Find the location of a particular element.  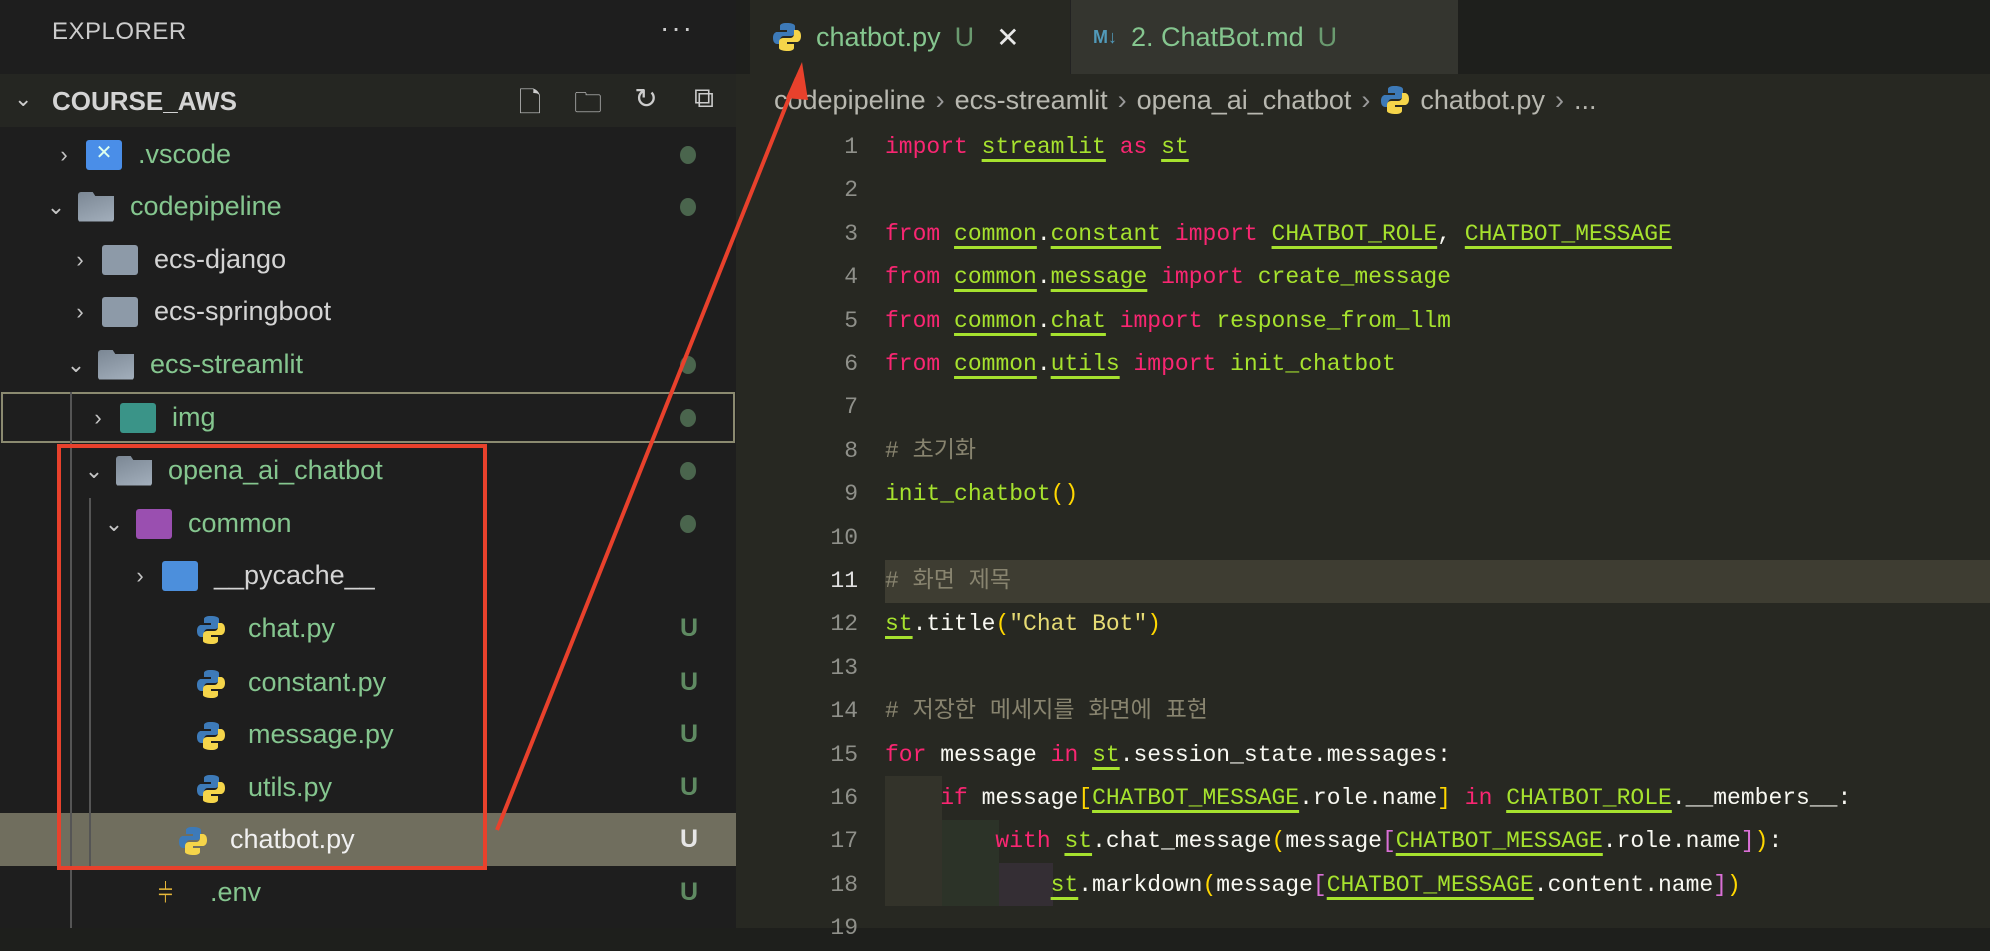

breadcrumb-item: ecs-streamlit is located at coordinates (1031, 100).